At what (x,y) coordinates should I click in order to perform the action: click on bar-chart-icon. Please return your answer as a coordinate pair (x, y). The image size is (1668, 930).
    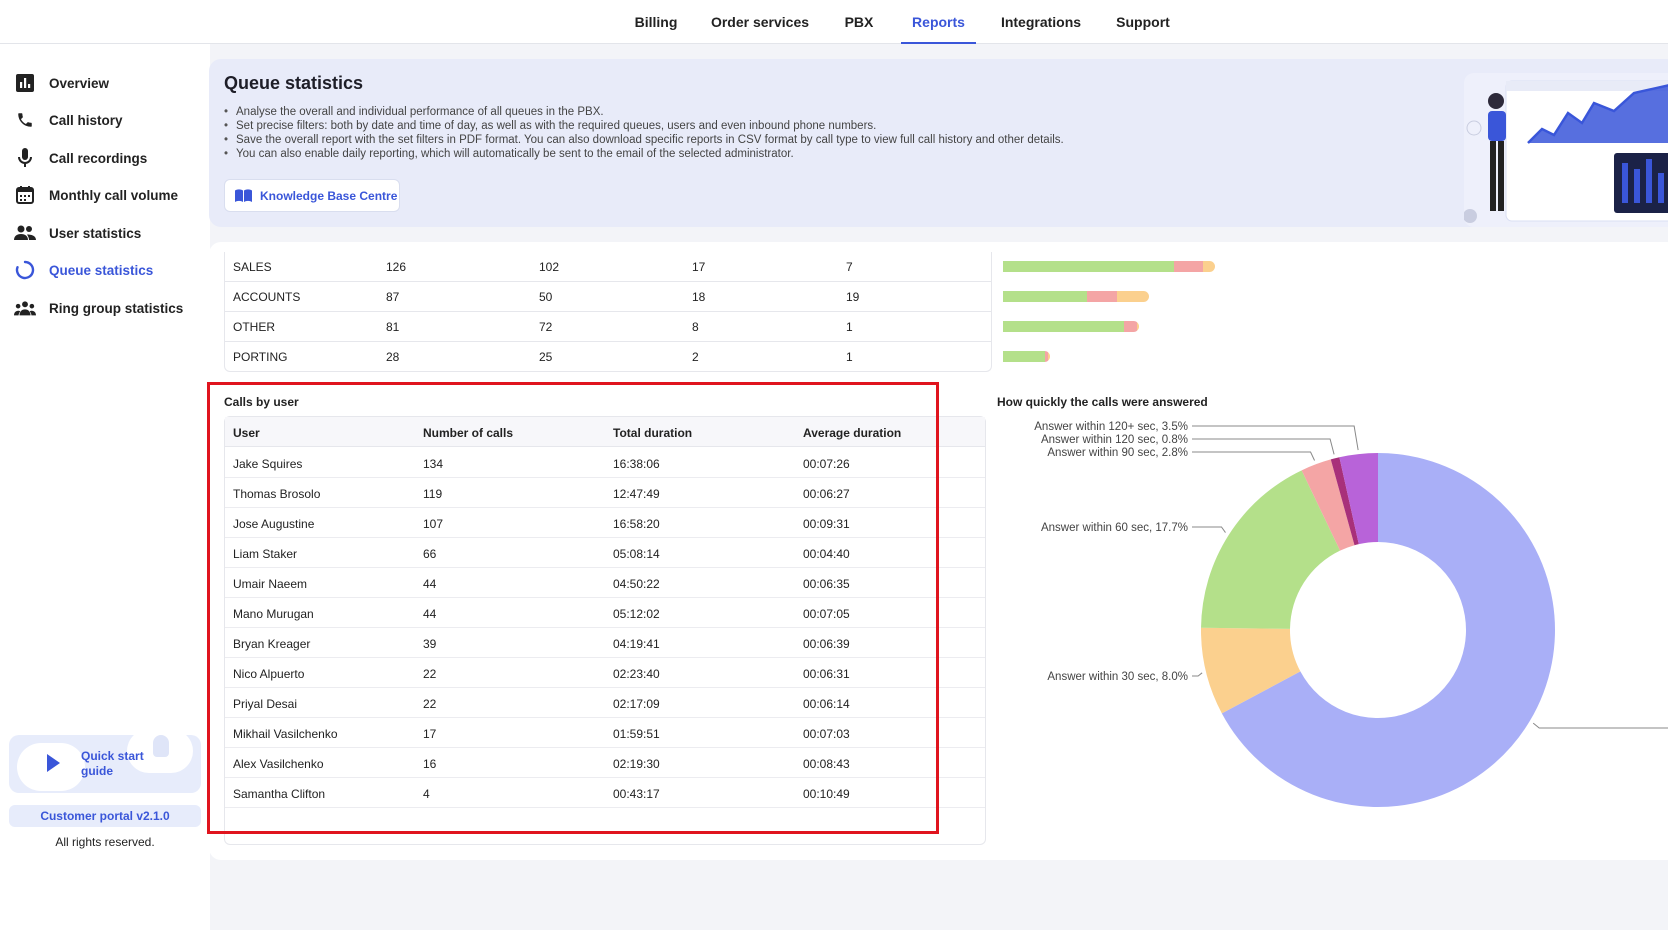
    Looking at the image, I should click on (25, 83).